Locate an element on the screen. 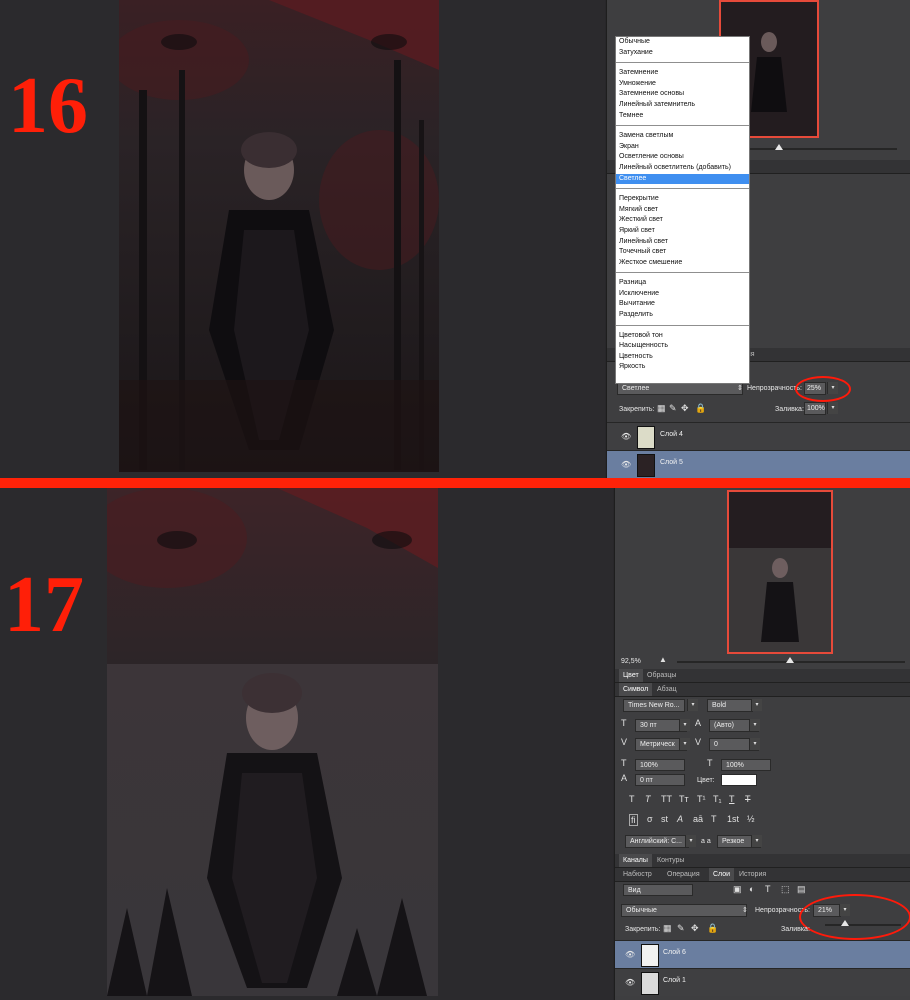 The height and width of the screenshot is (1000, 910). subscript-icon: T₁ is located at coordinates (717, 799).